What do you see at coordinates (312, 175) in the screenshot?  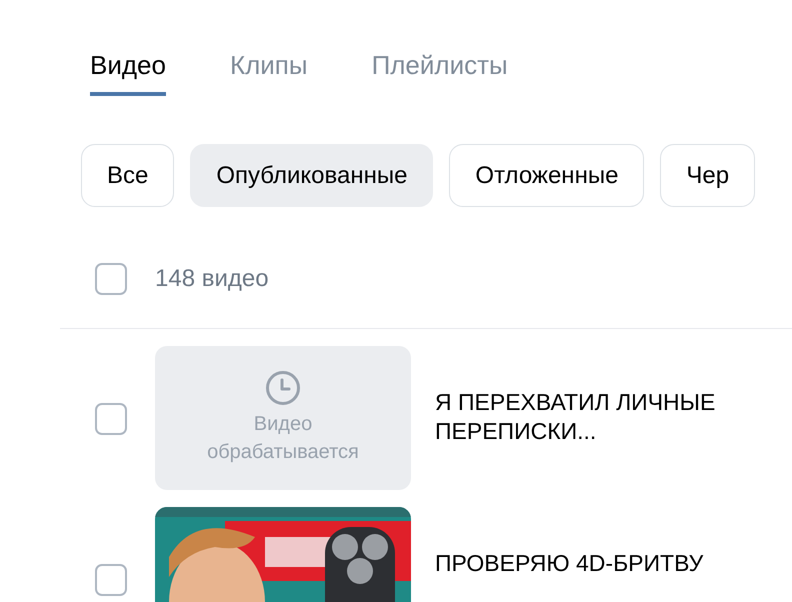 I see `filter-chip: Опубликованные` at bounding box center [312, 175].